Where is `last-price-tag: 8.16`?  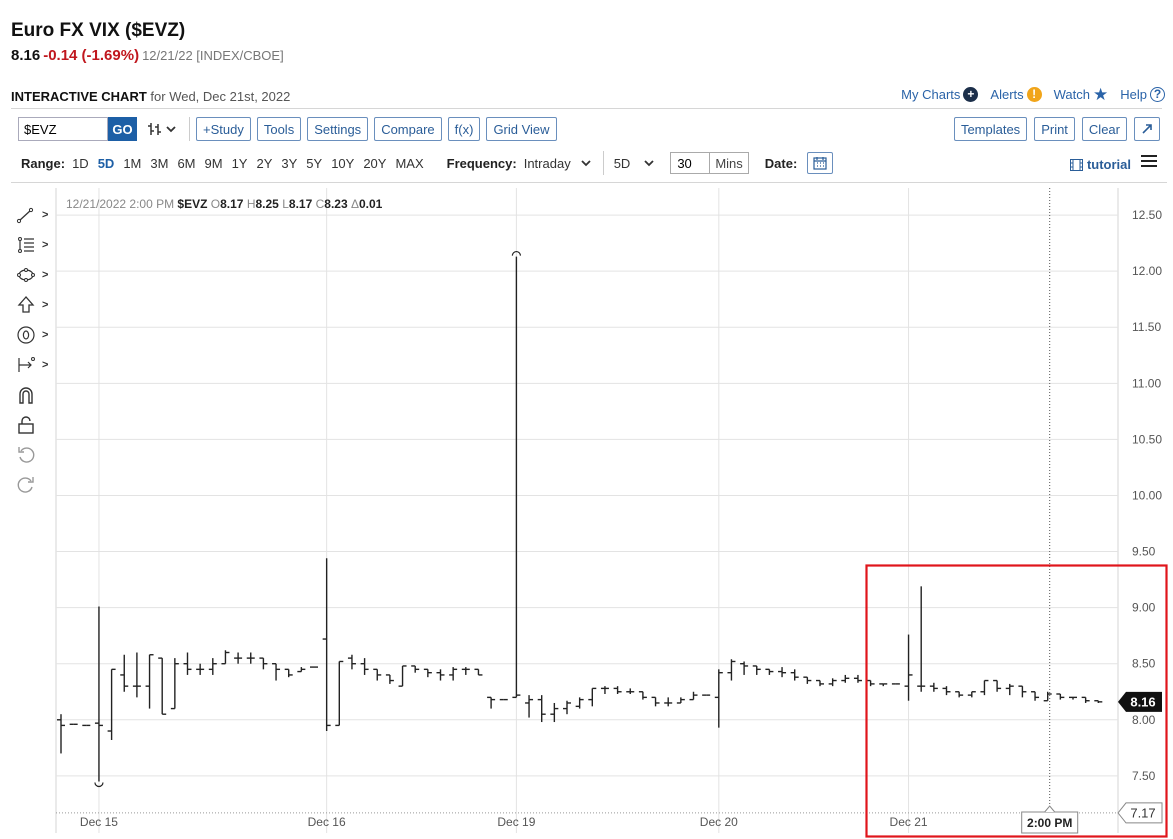
last-price-tag: 8.16 is located at coordinates (1140, 701).